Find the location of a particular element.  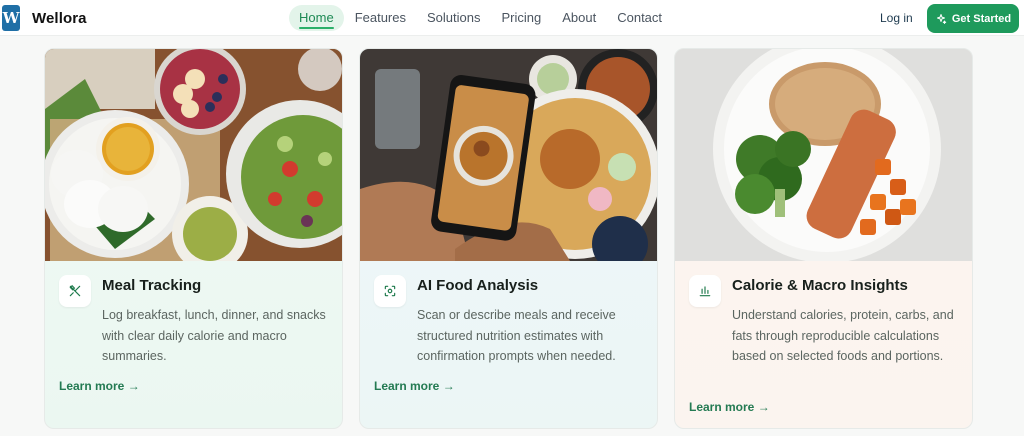

wellora-logo: W is located at coordinates (11, 18).